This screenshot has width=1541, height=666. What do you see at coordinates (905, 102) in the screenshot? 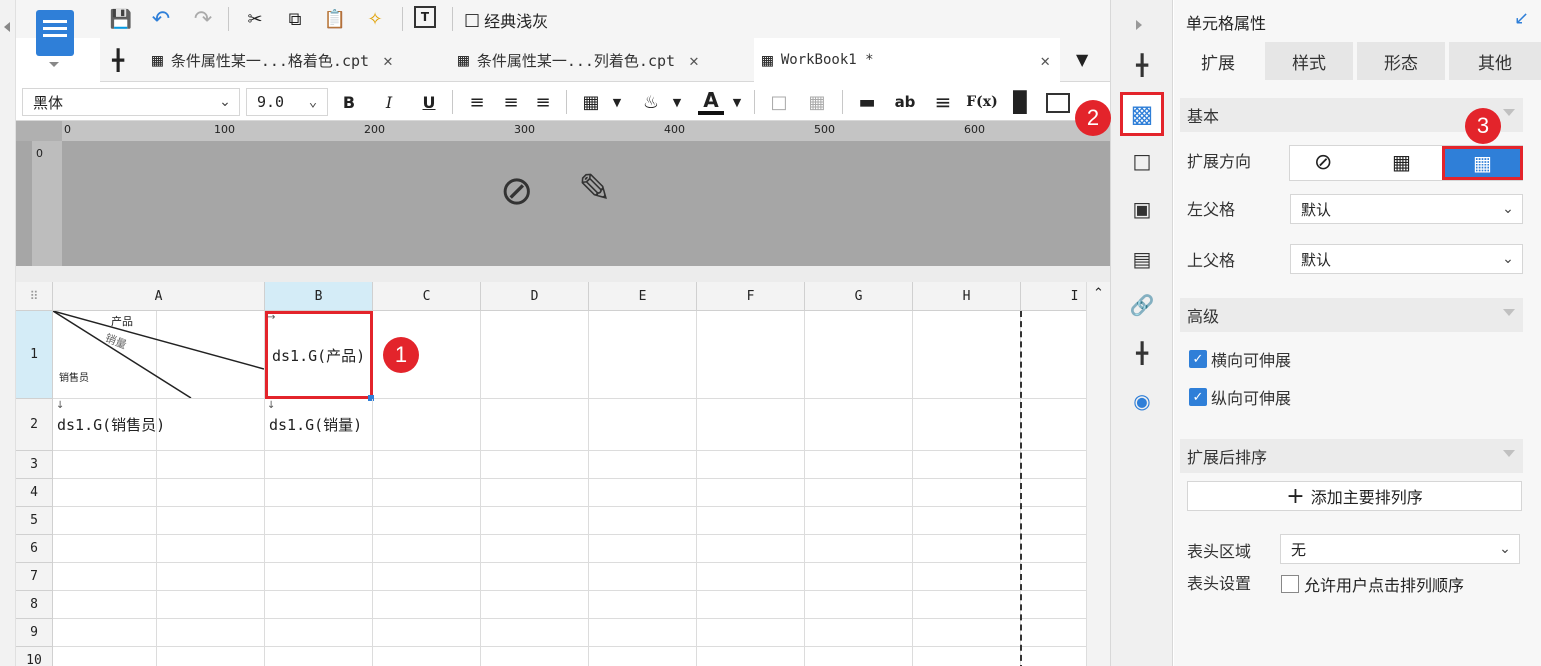
I see `text-icon: ab` at bounding box center [905, 102].